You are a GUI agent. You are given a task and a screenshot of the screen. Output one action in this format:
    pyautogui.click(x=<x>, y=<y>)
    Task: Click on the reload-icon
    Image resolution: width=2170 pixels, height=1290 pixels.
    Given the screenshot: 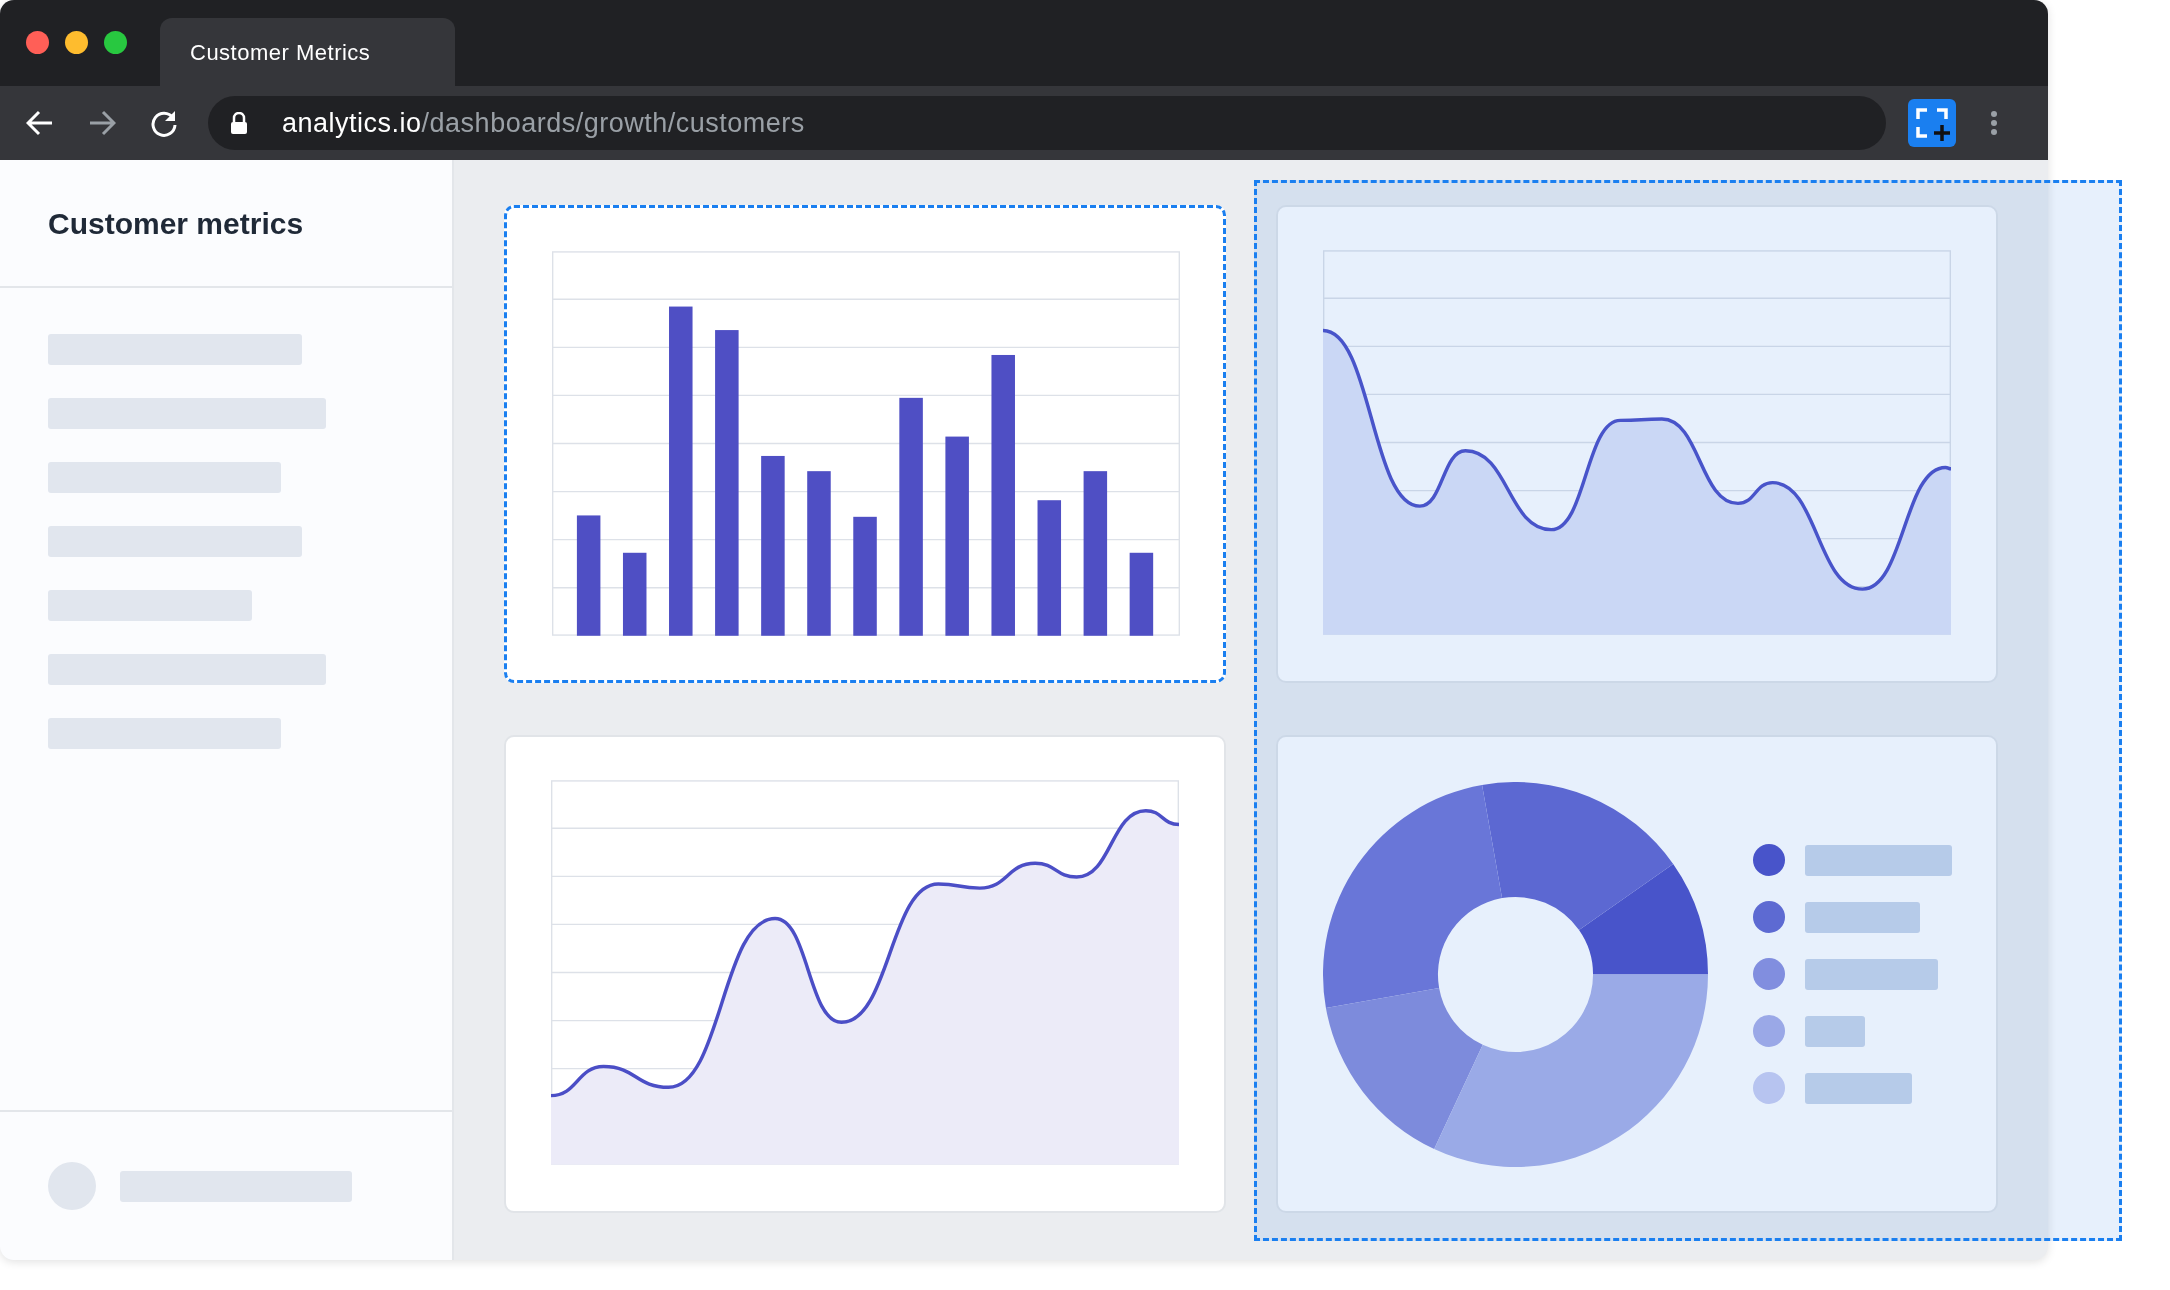 What is the action you would take?
    pyautogui.click(x=164, y=123)
    